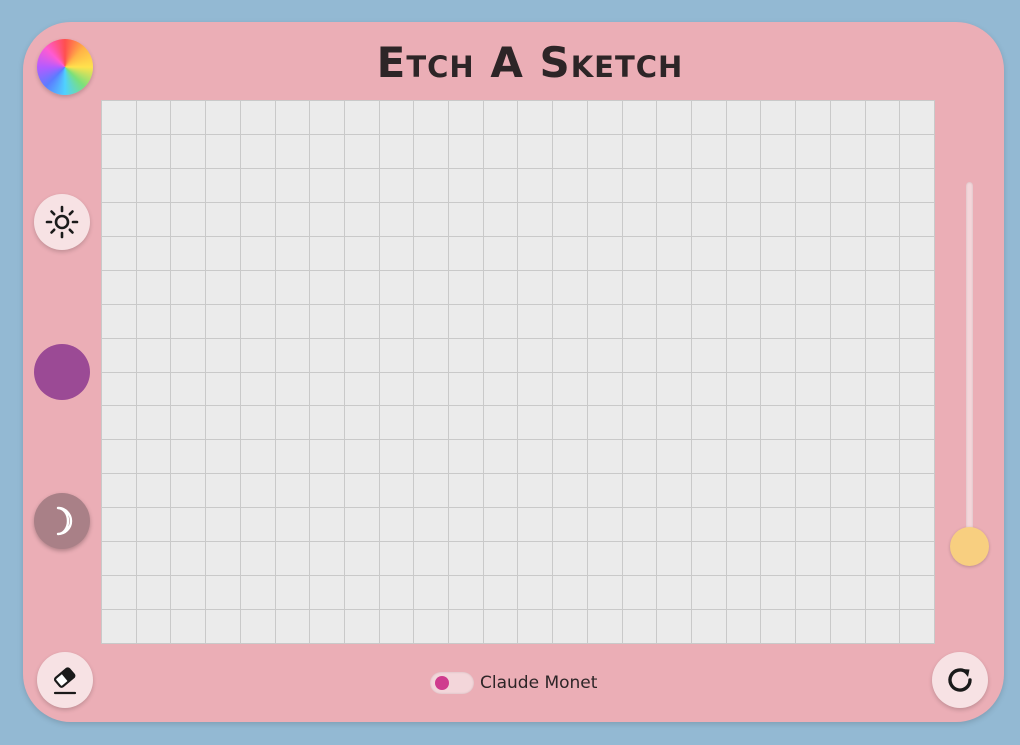 This screenshot has height=745, width=1020. What do you see at coordinates (513, 683) in the screenshot?
I see `monet-mode-toggle-group: Claude Monet` at bounding box center [513, 683].